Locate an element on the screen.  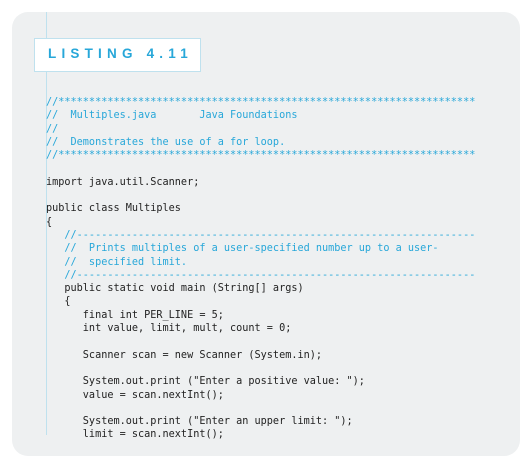
code-line: Scanner scan = new Scanner (System.in); is located at coordinates (184, 355).